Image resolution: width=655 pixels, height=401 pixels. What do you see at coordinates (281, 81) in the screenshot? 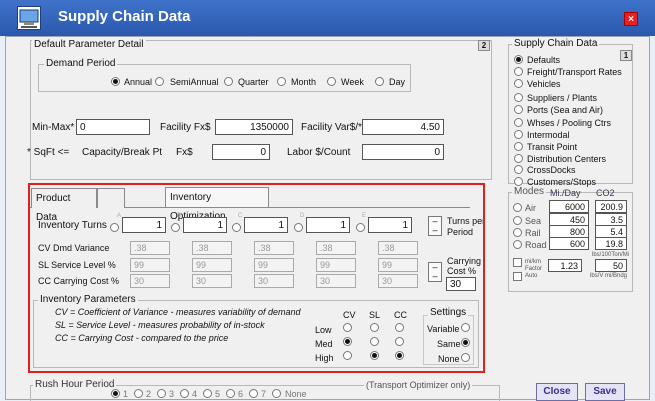
I see `demand-month-radio` at bounding box center [281, 81].